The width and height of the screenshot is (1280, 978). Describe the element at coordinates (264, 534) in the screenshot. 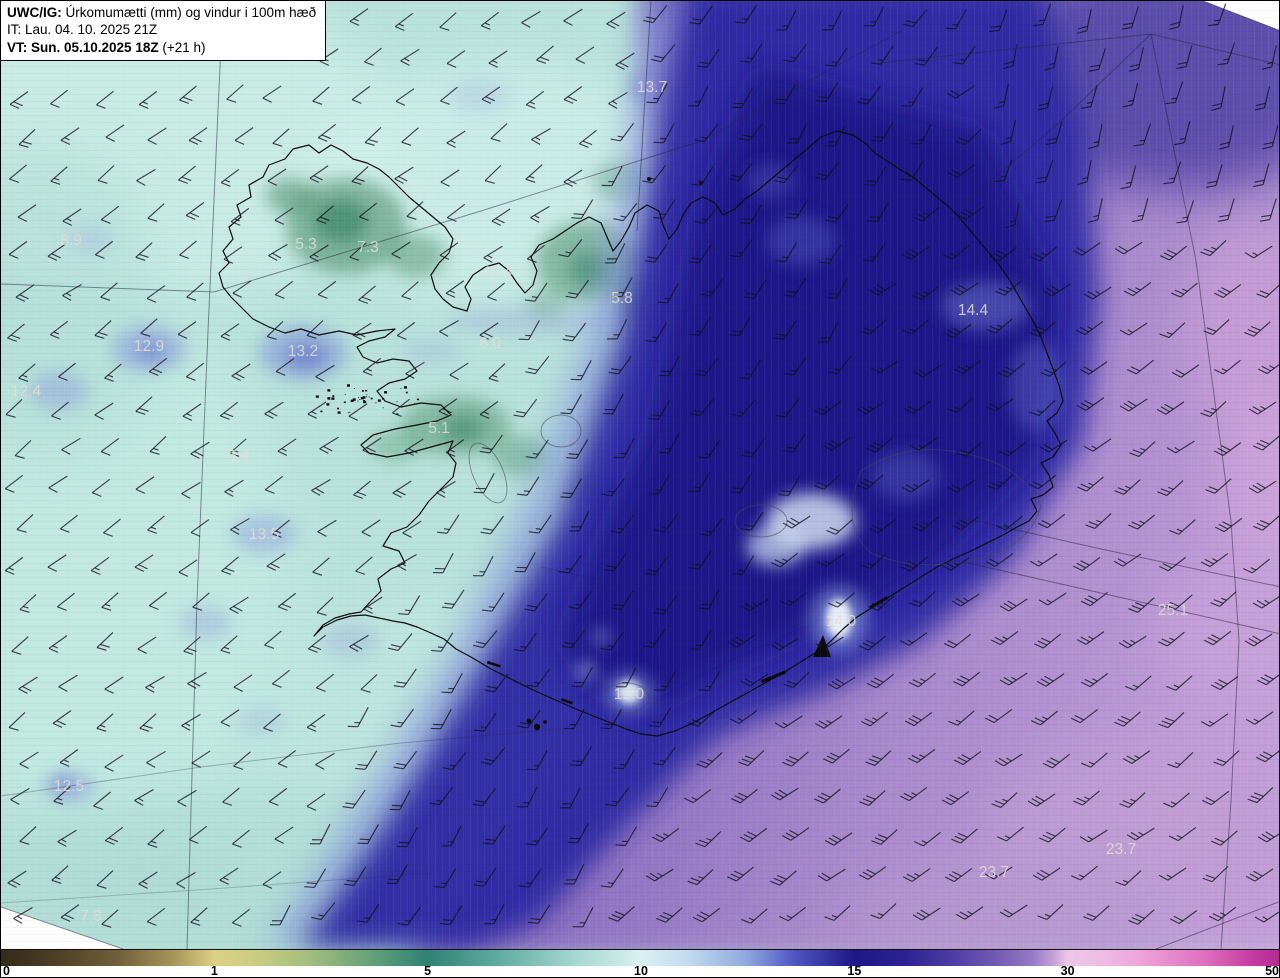

I see `precip-value: 13.5` at that location.